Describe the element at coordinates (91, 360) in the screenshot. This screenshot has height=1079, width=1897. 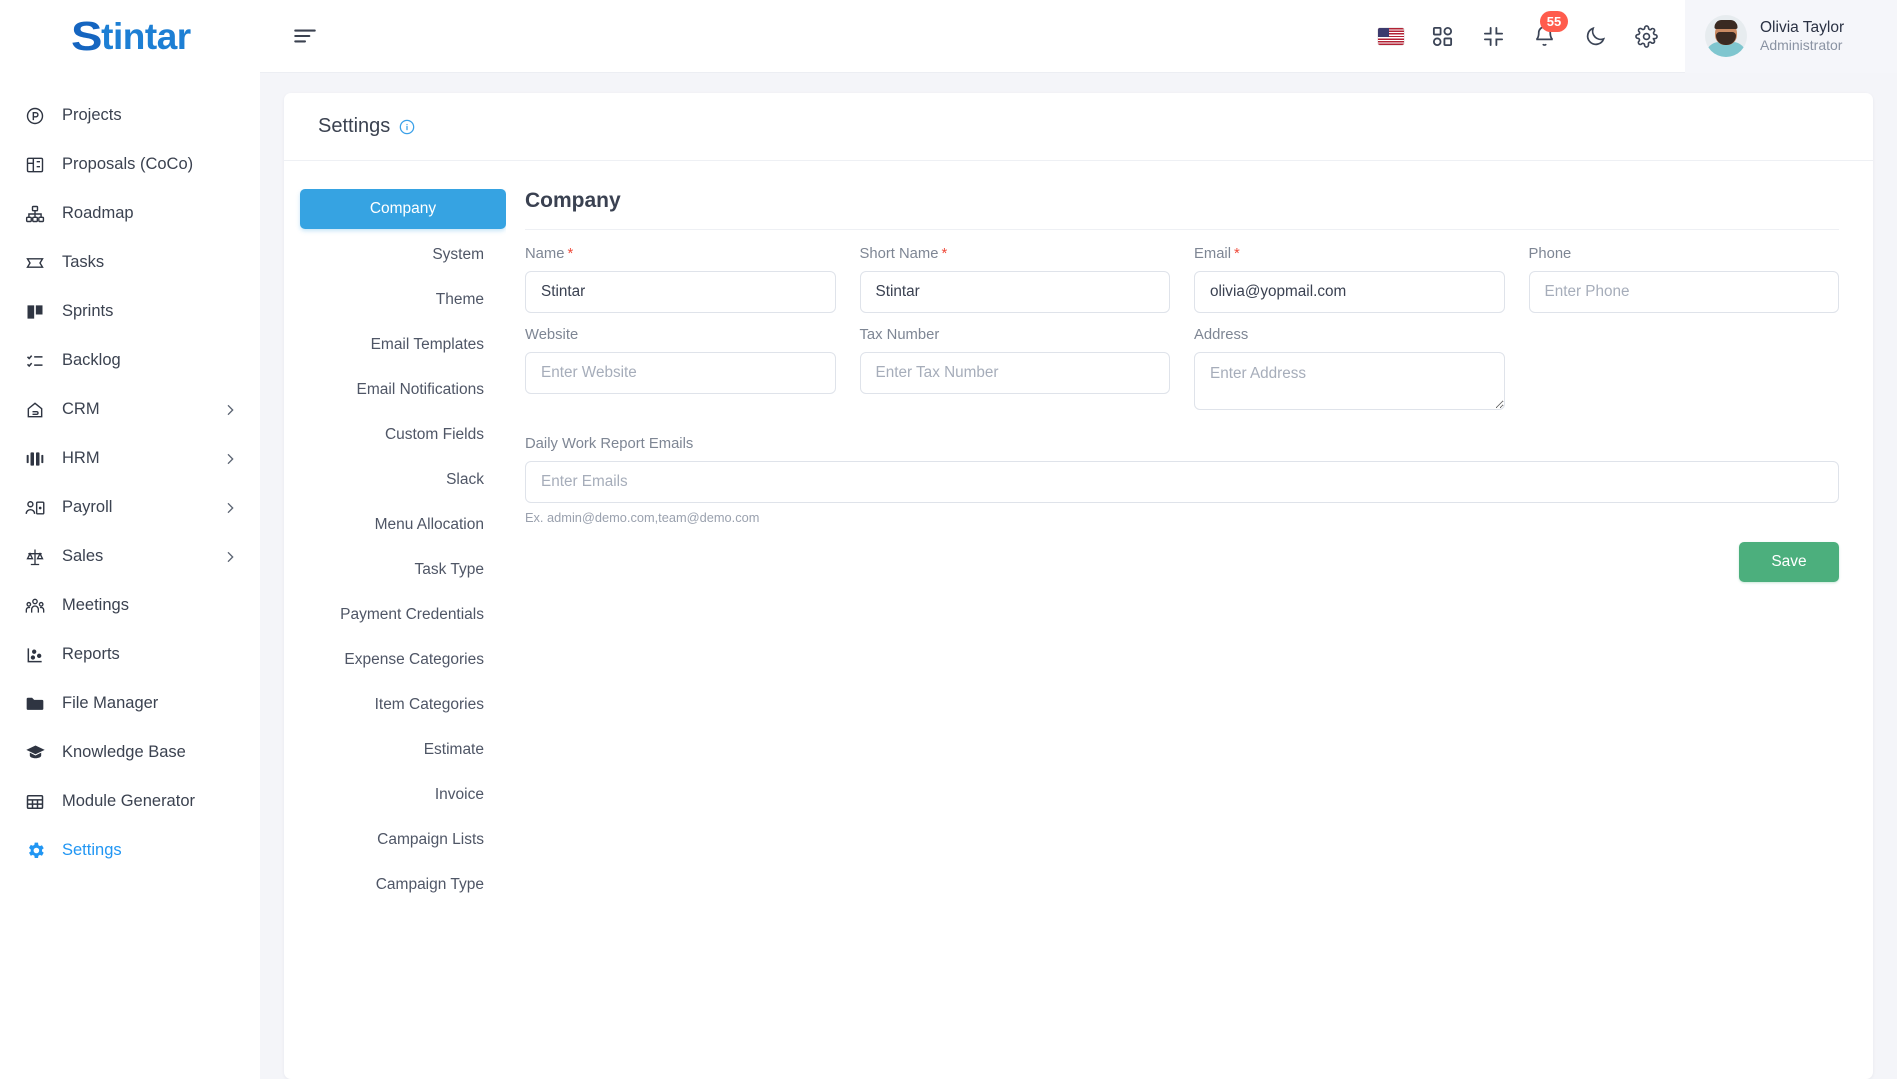
I see `sidebar-item-label: Backlog` at that location.